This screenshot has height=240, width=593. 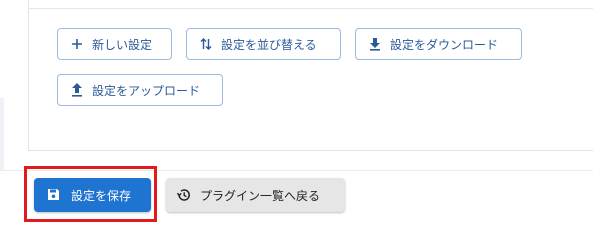 I want to click on back-to-plugins-button: プラグイン一覧へ戻る, so click(x=255, y=195).